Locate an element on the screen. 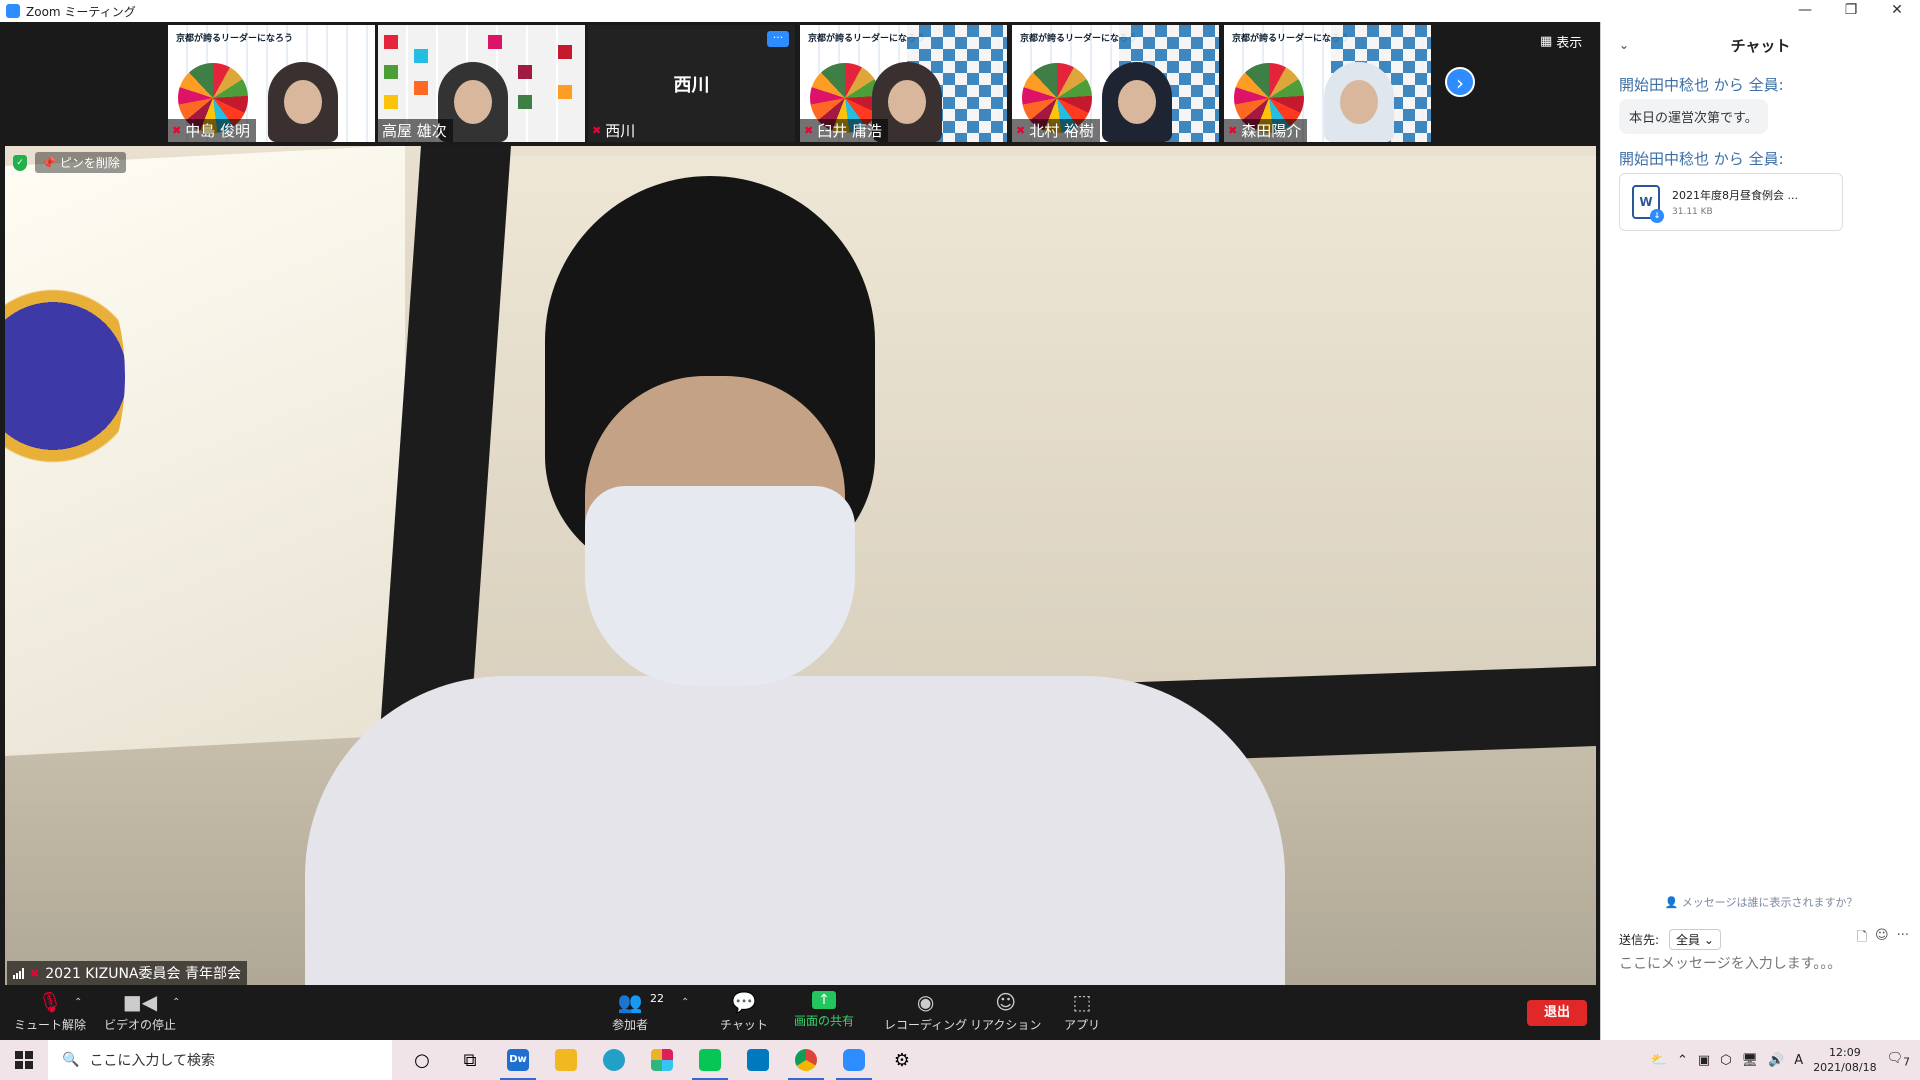 This screenshot has width=1920, height=1080. pin-controls: ✓ 📌 ピンを削除 is located at coordinates (69, 162).